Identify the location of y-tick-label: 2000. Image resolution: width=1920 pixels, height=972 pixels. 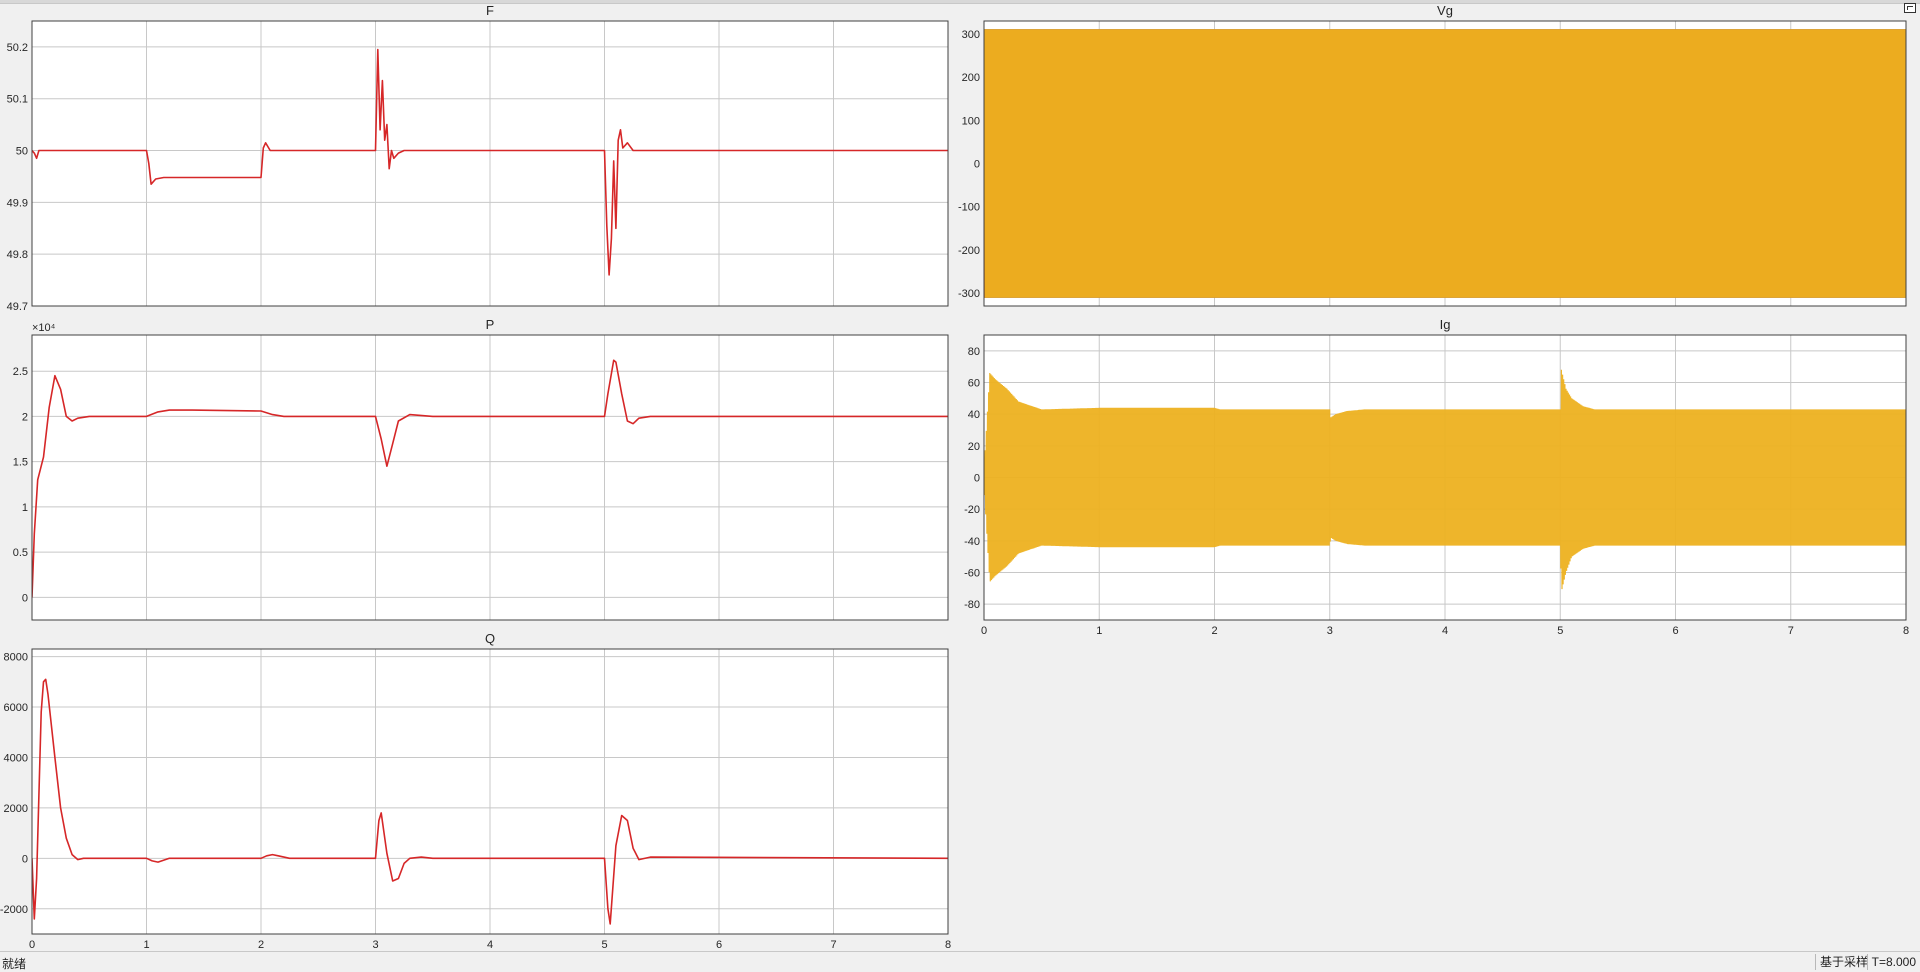
(16, 809).